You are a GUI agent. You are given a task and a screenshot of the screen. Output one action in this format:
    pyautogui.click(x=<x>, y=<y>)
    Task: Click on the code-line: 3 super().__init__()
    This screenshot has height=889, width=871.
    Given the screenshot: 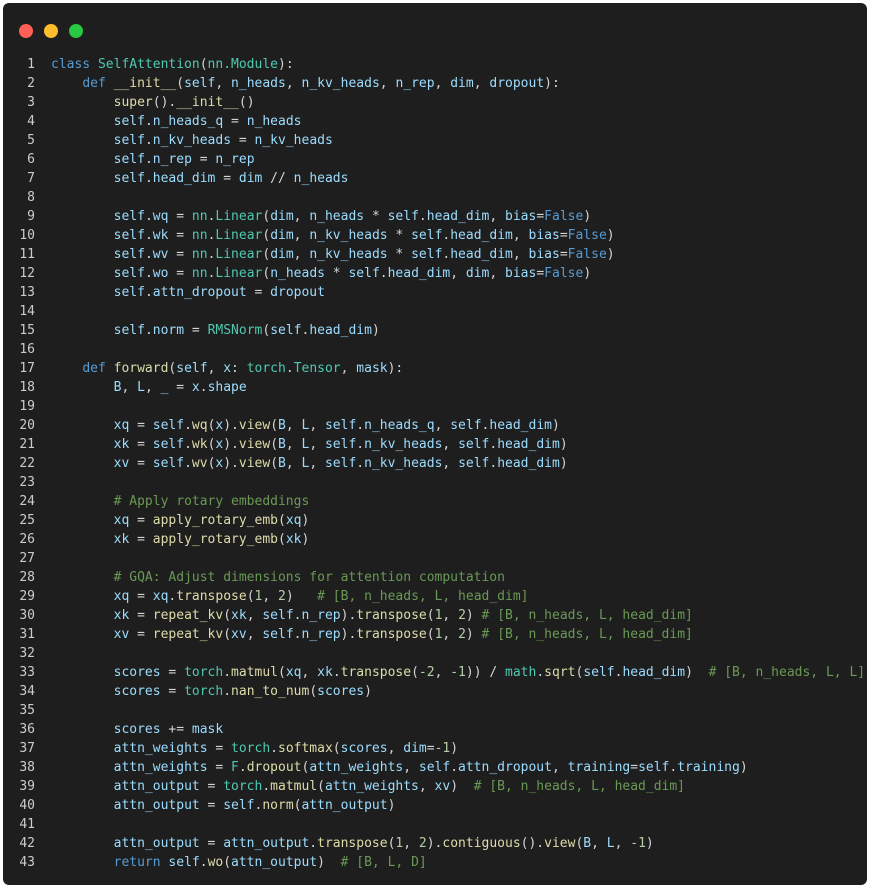 What is the action you would take?
    pyautogui.click(x=435, y=102)
    